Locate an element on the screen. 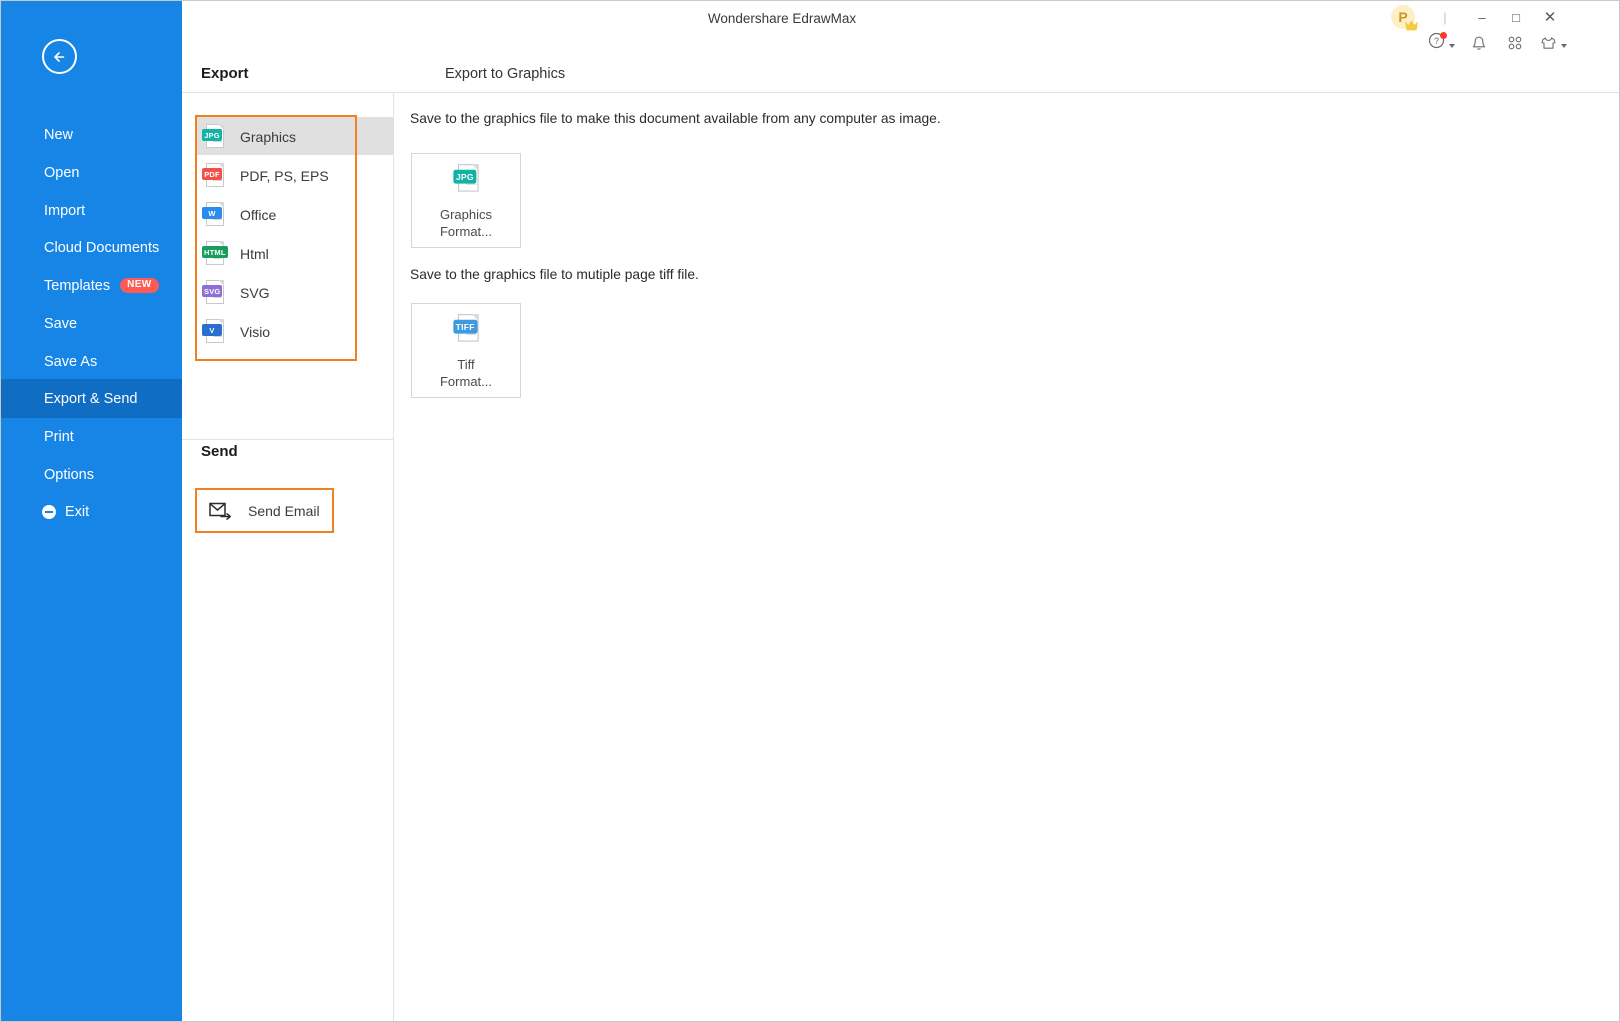 The height and width of the screenshot is (1022, 1620). svg-file-icon: SVG is located at coordinates (213, 293).